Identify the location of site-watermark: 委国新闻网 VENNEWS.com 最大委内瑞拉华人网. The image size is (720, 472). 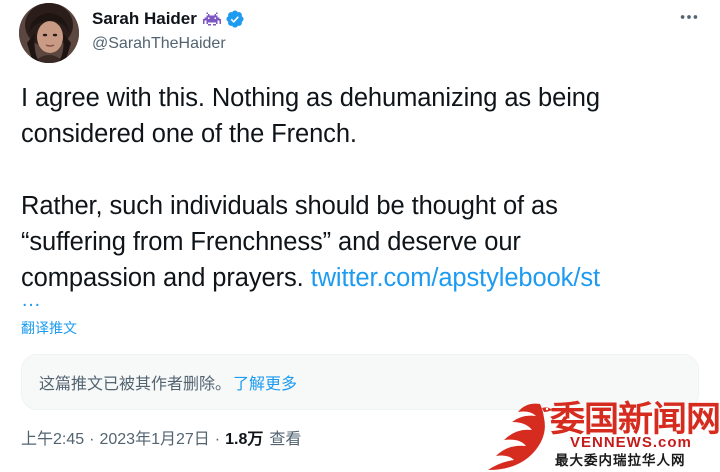
(599, 436).